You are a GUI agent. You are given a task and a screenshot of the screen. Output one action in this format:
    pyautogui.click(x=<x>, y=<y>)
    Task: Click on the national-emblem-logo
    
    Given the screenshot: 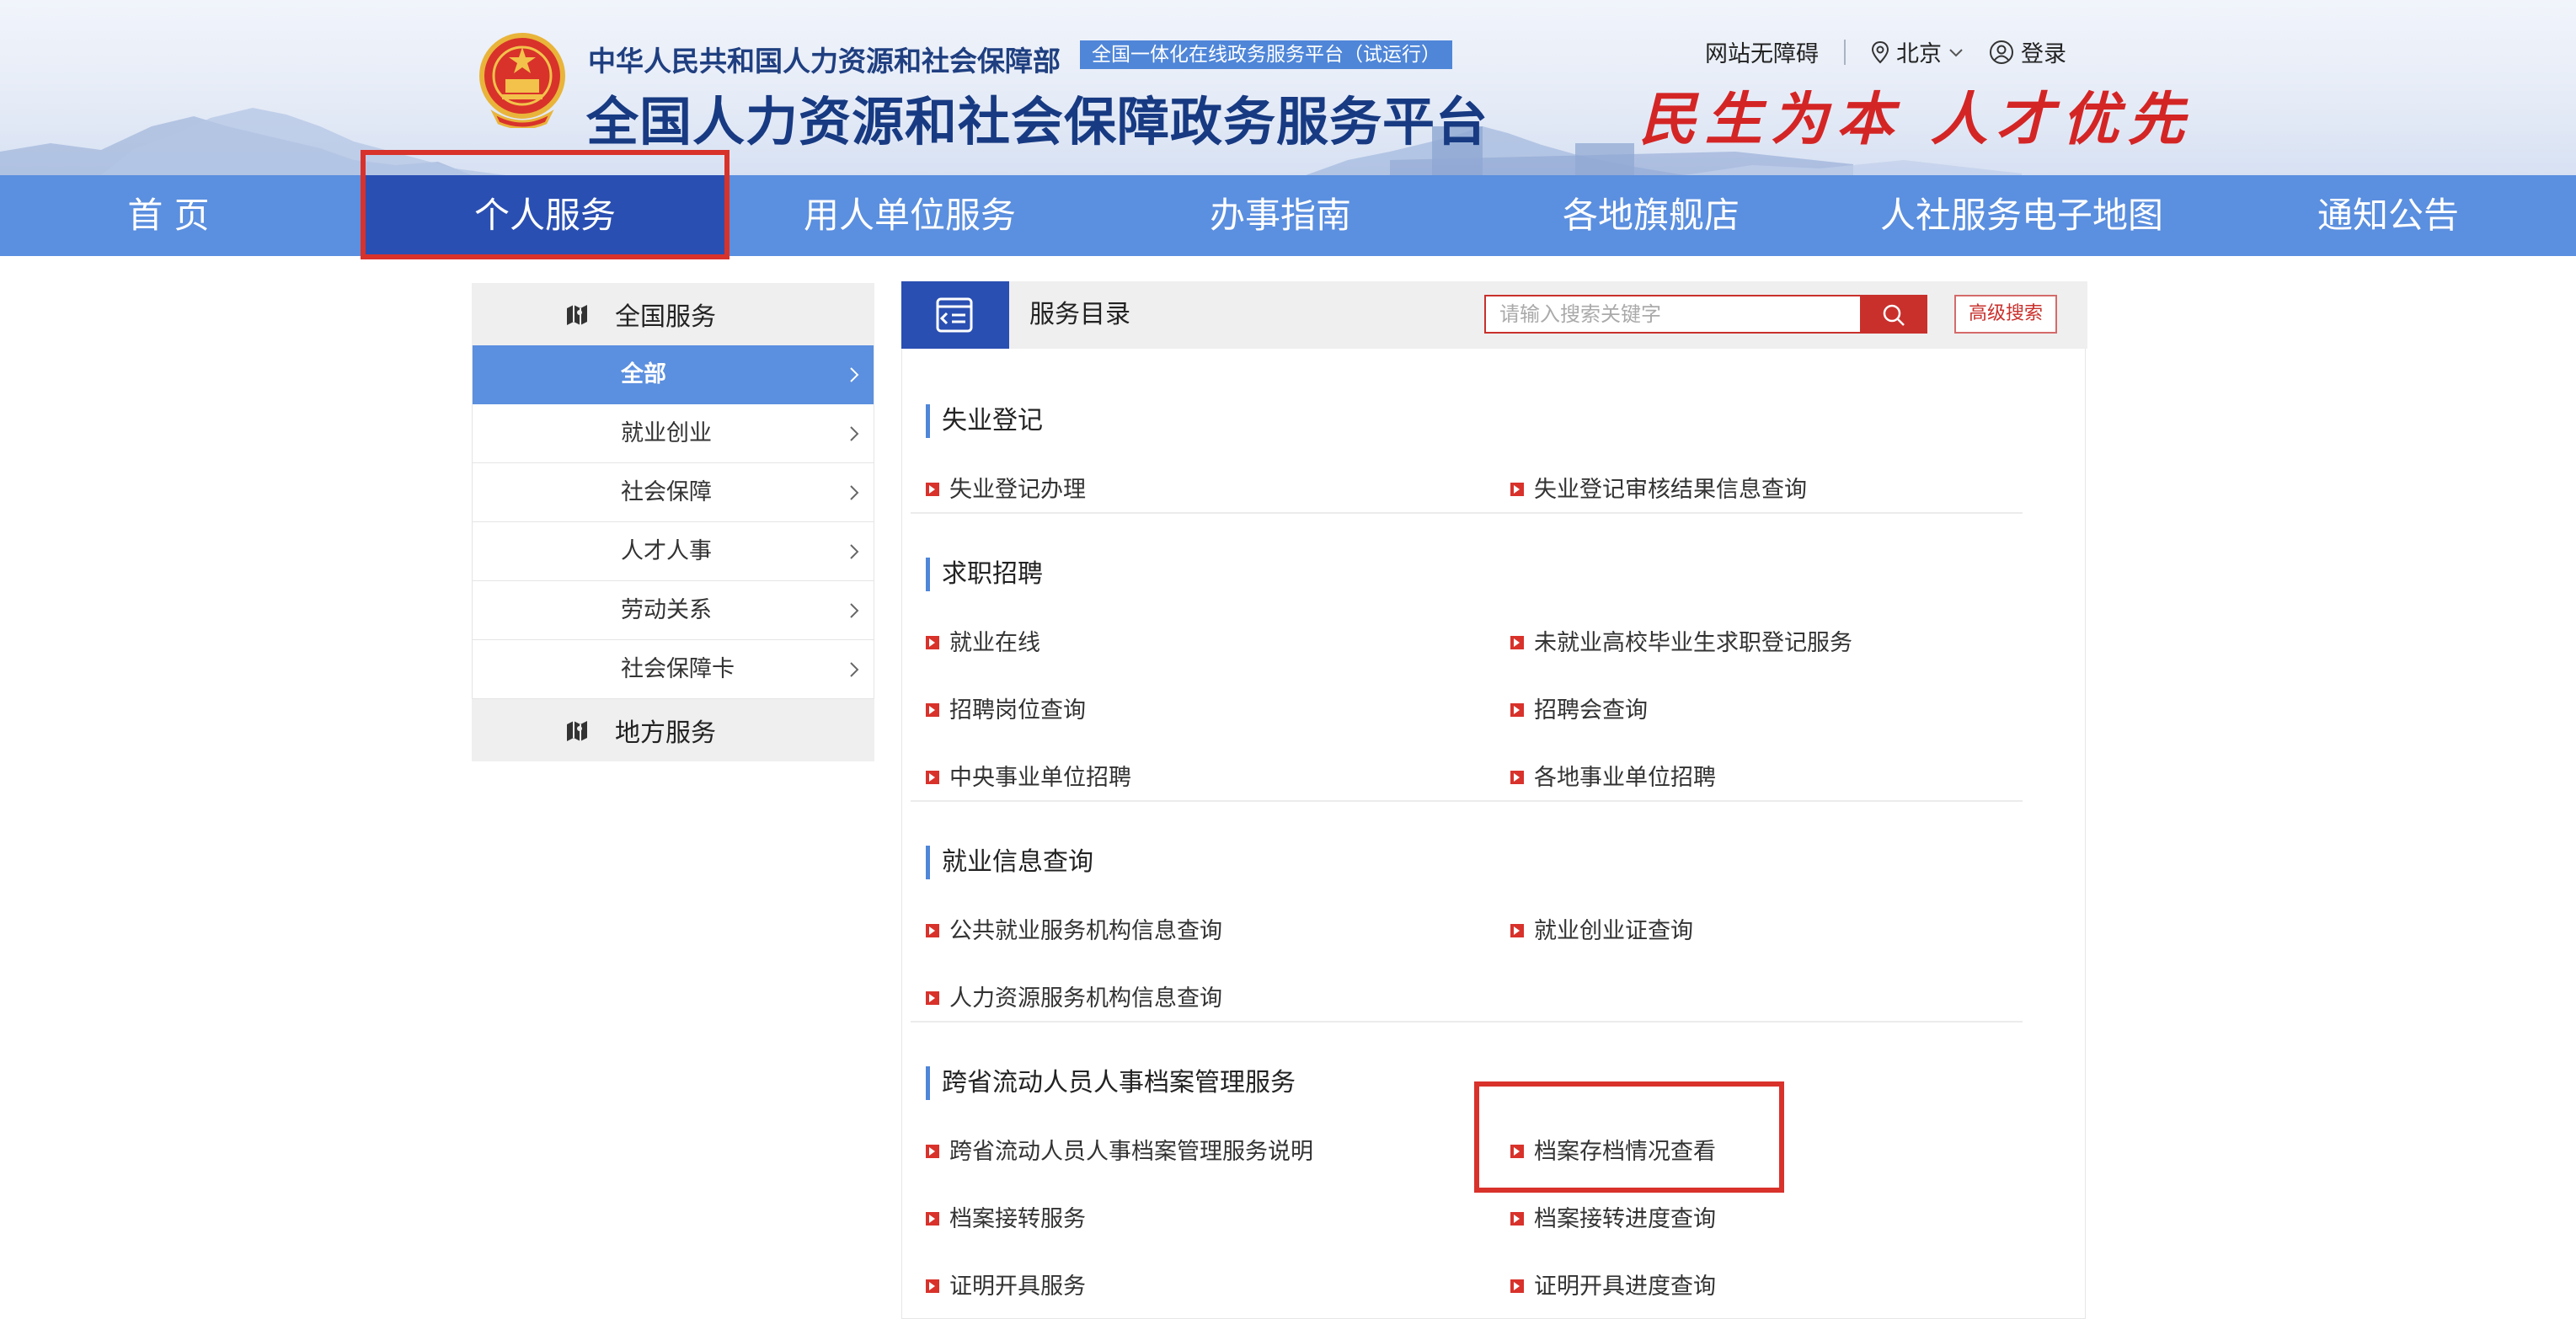 What is the action you would take?
    pyautogui.click(x=522, y=81)
    